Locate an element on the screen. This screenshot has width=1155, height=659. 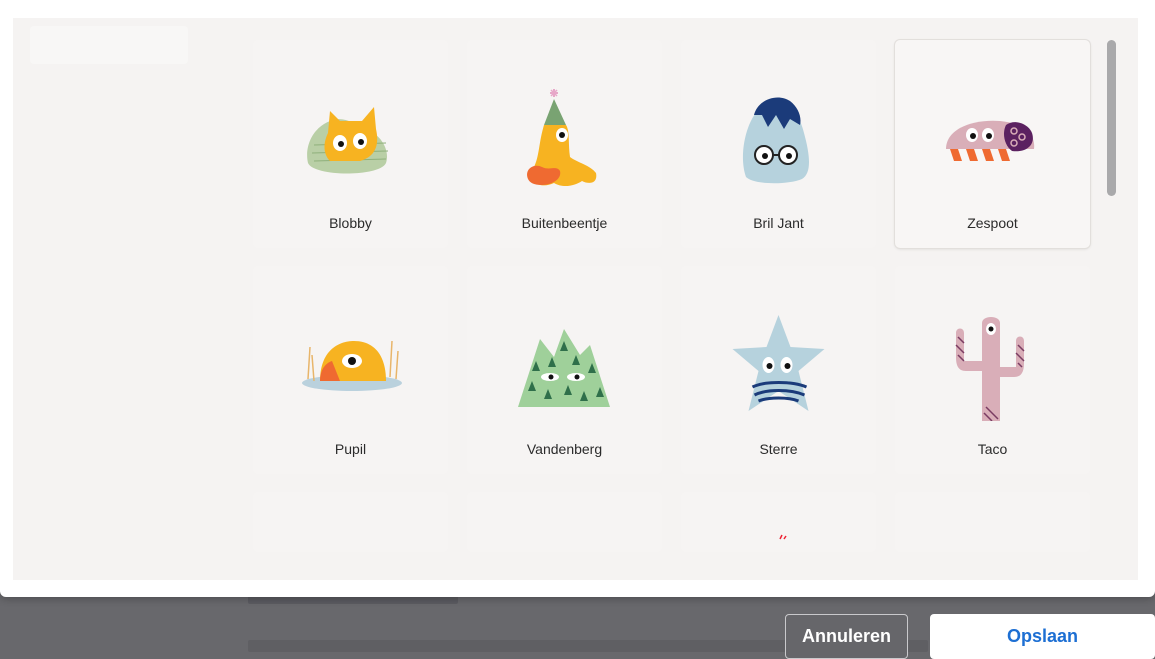
avatar-name: Blobby is located at coordinates (350, 223).